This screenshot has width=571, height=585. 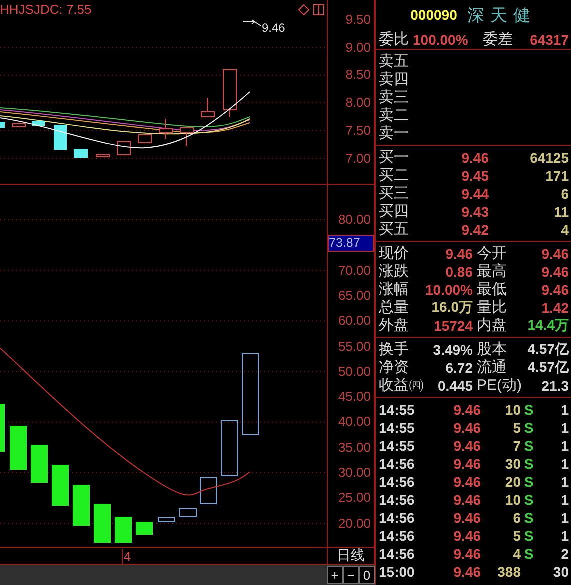 I want to click on trade-volume: 5, so click(x=516, y=536).